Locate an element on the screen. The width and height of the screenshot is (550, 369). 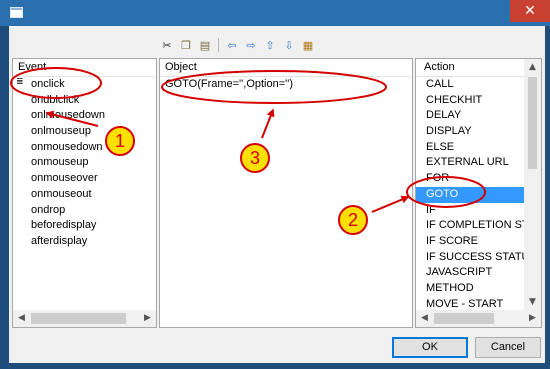
action-vscrollbar: ▲ ▼ is located at coordinates (532, 185).